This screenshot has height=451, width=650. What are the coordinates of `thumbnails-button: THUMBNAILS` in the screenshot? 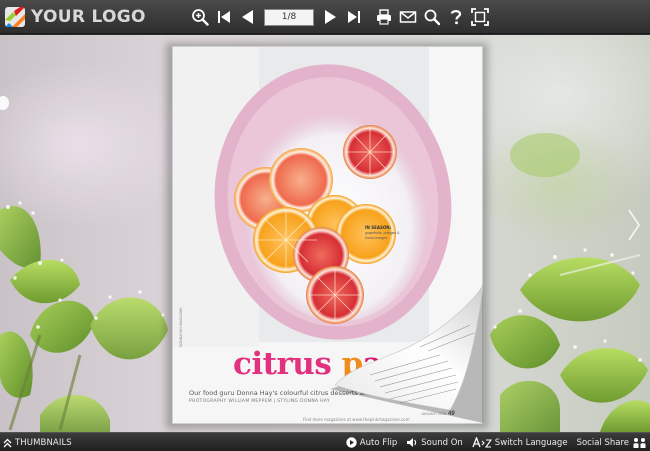 It's located at (37, 442).